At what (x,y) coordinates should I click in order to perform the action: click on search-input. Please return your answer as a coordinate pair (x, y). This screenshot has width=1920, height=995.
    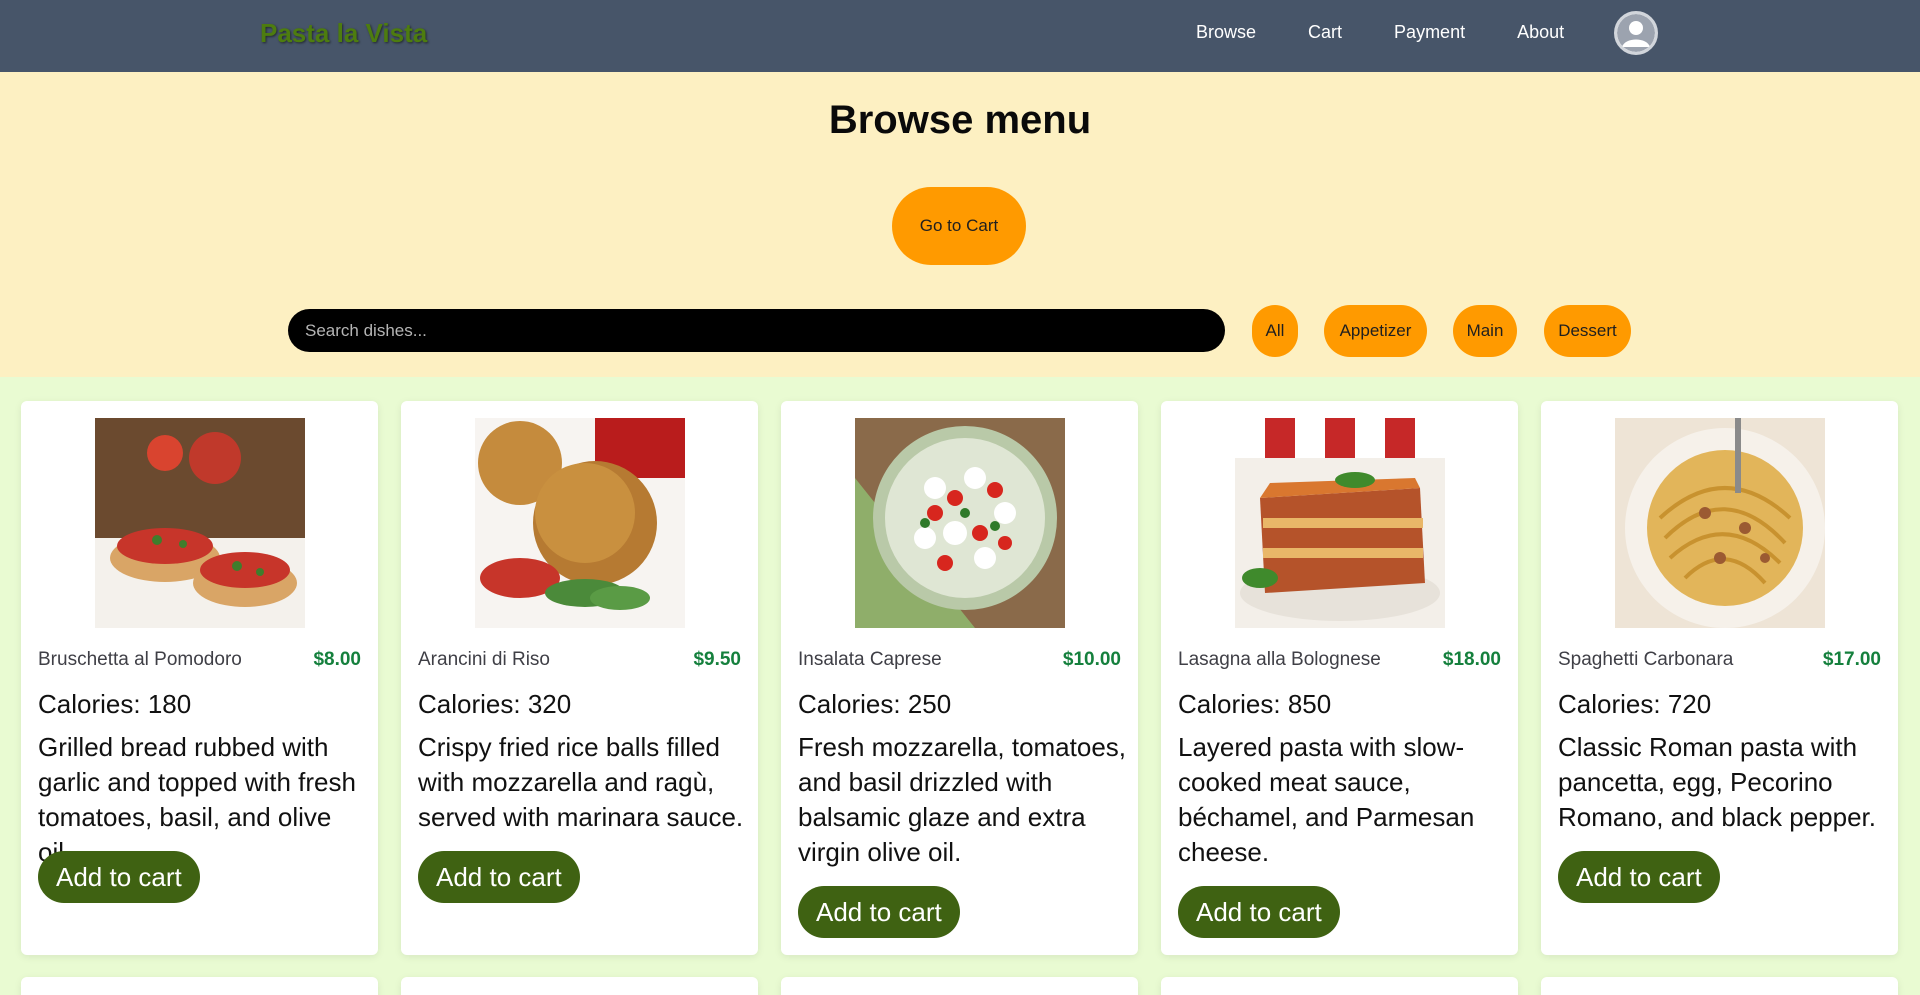
    Looking at the image, I should click on (756, 330).